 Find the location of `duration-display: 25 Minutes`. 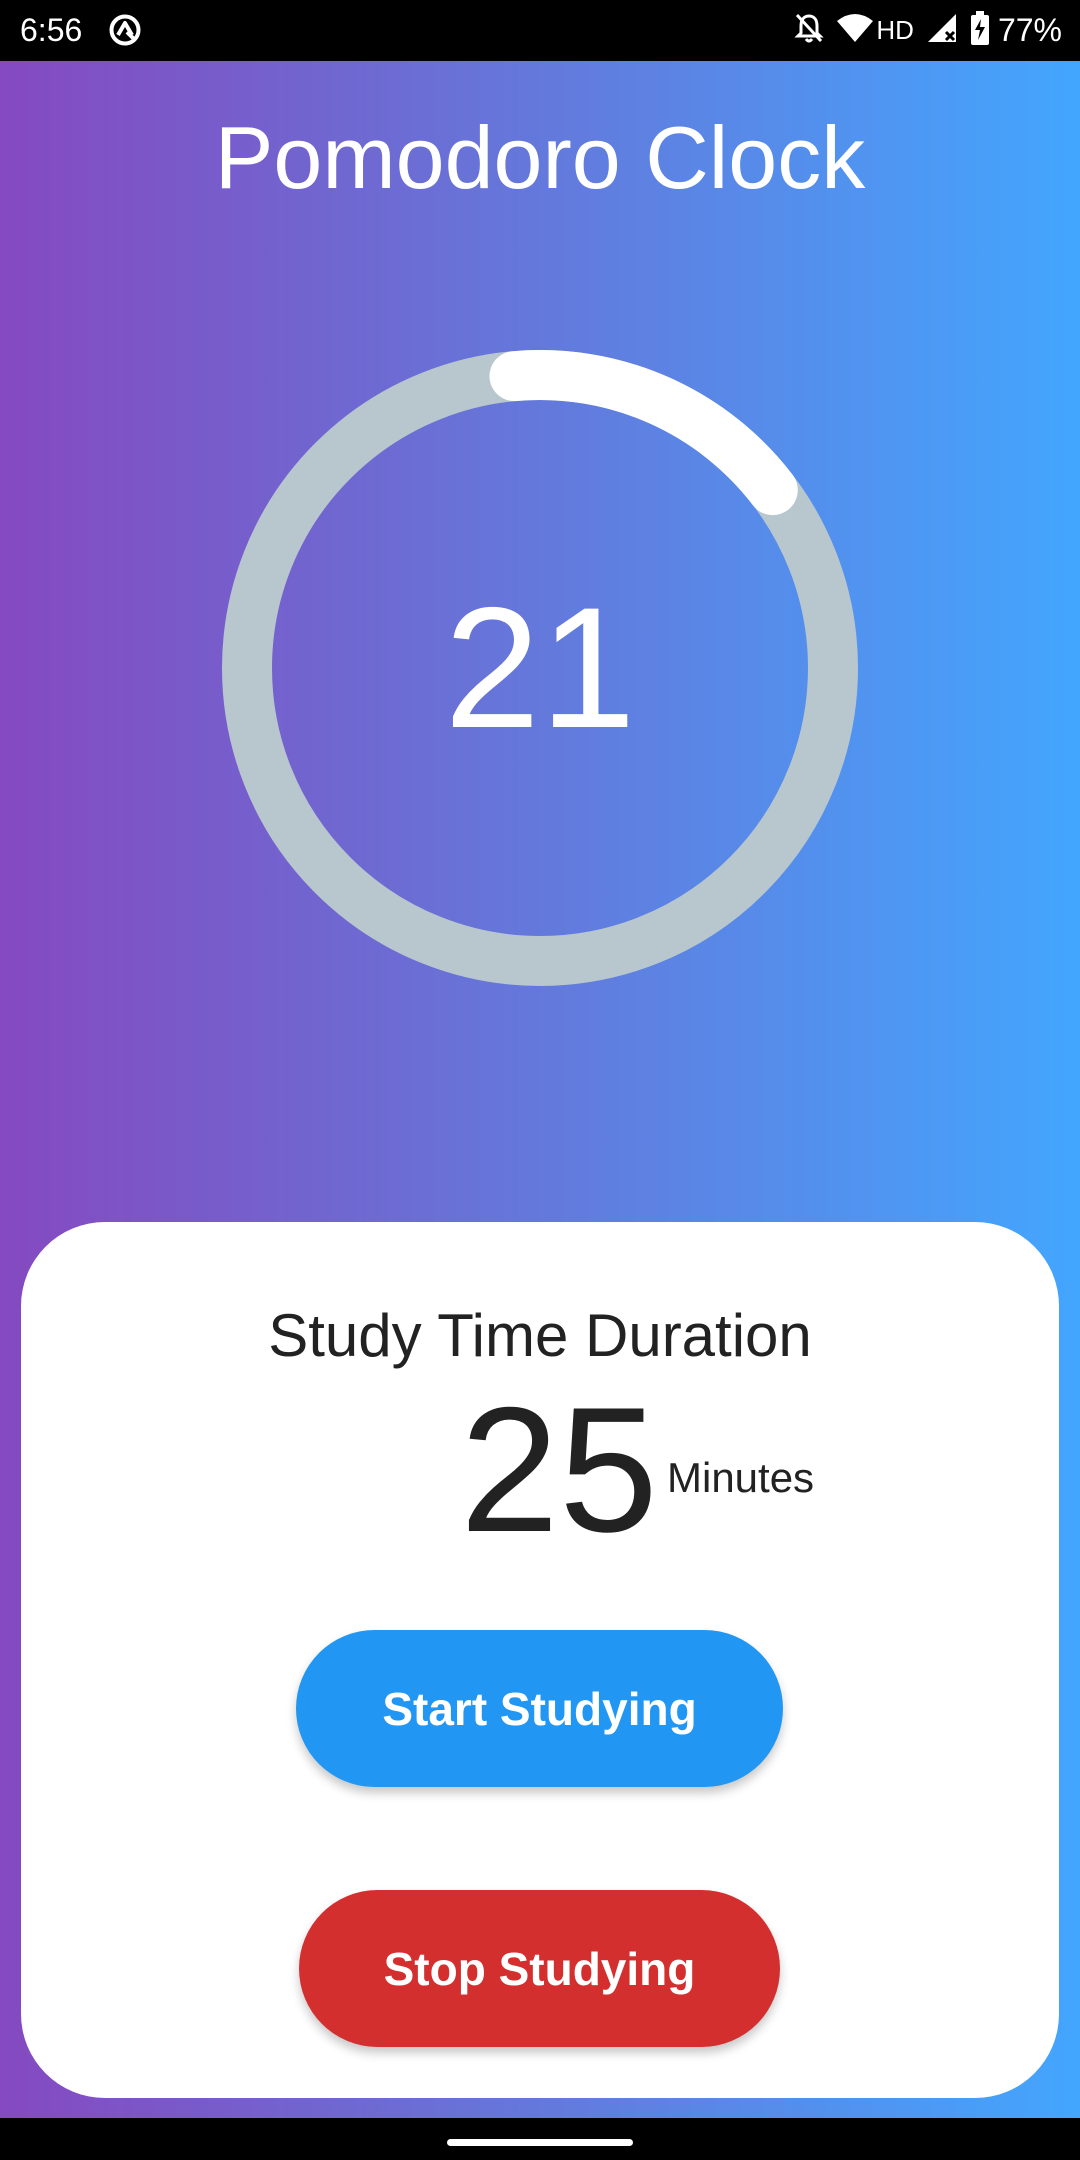

duration-display: 25 Minutes is located at coordinates (540, 1469).